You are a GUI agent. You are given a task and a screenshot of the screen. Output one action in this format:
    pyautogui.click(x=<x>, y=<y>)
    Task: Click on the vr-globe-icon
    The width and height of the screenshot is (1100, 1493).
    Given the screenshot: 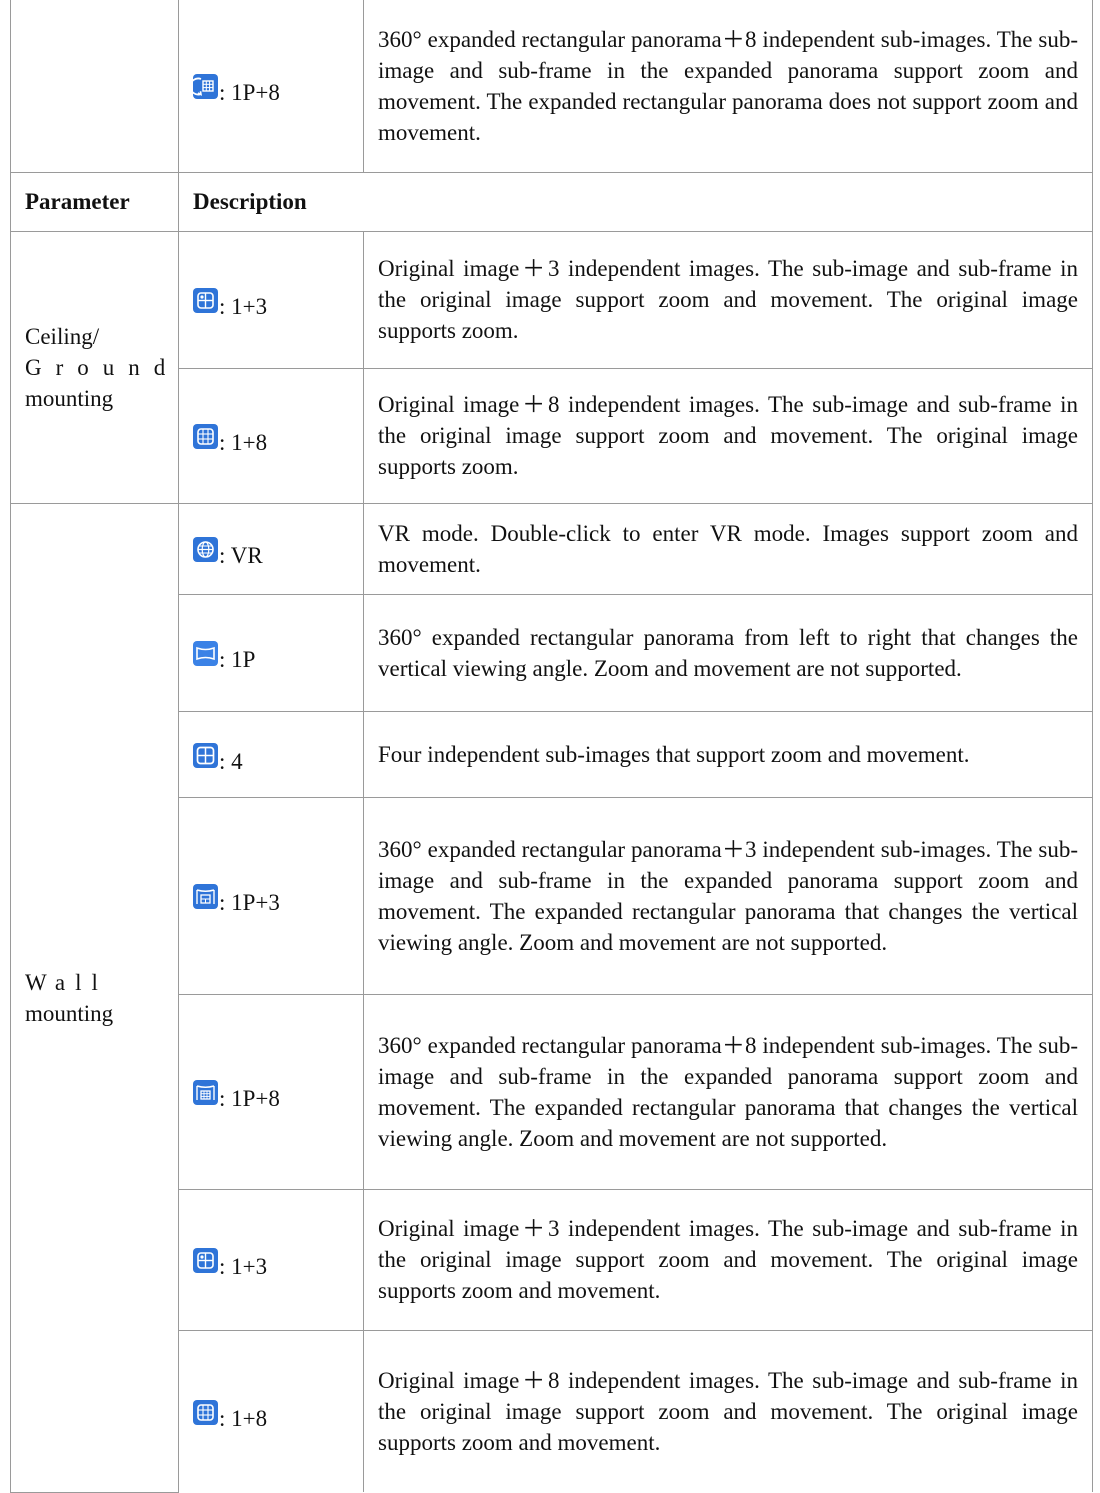 What is the action you would take?
    pyautogui.click(x=205, y=550)
    